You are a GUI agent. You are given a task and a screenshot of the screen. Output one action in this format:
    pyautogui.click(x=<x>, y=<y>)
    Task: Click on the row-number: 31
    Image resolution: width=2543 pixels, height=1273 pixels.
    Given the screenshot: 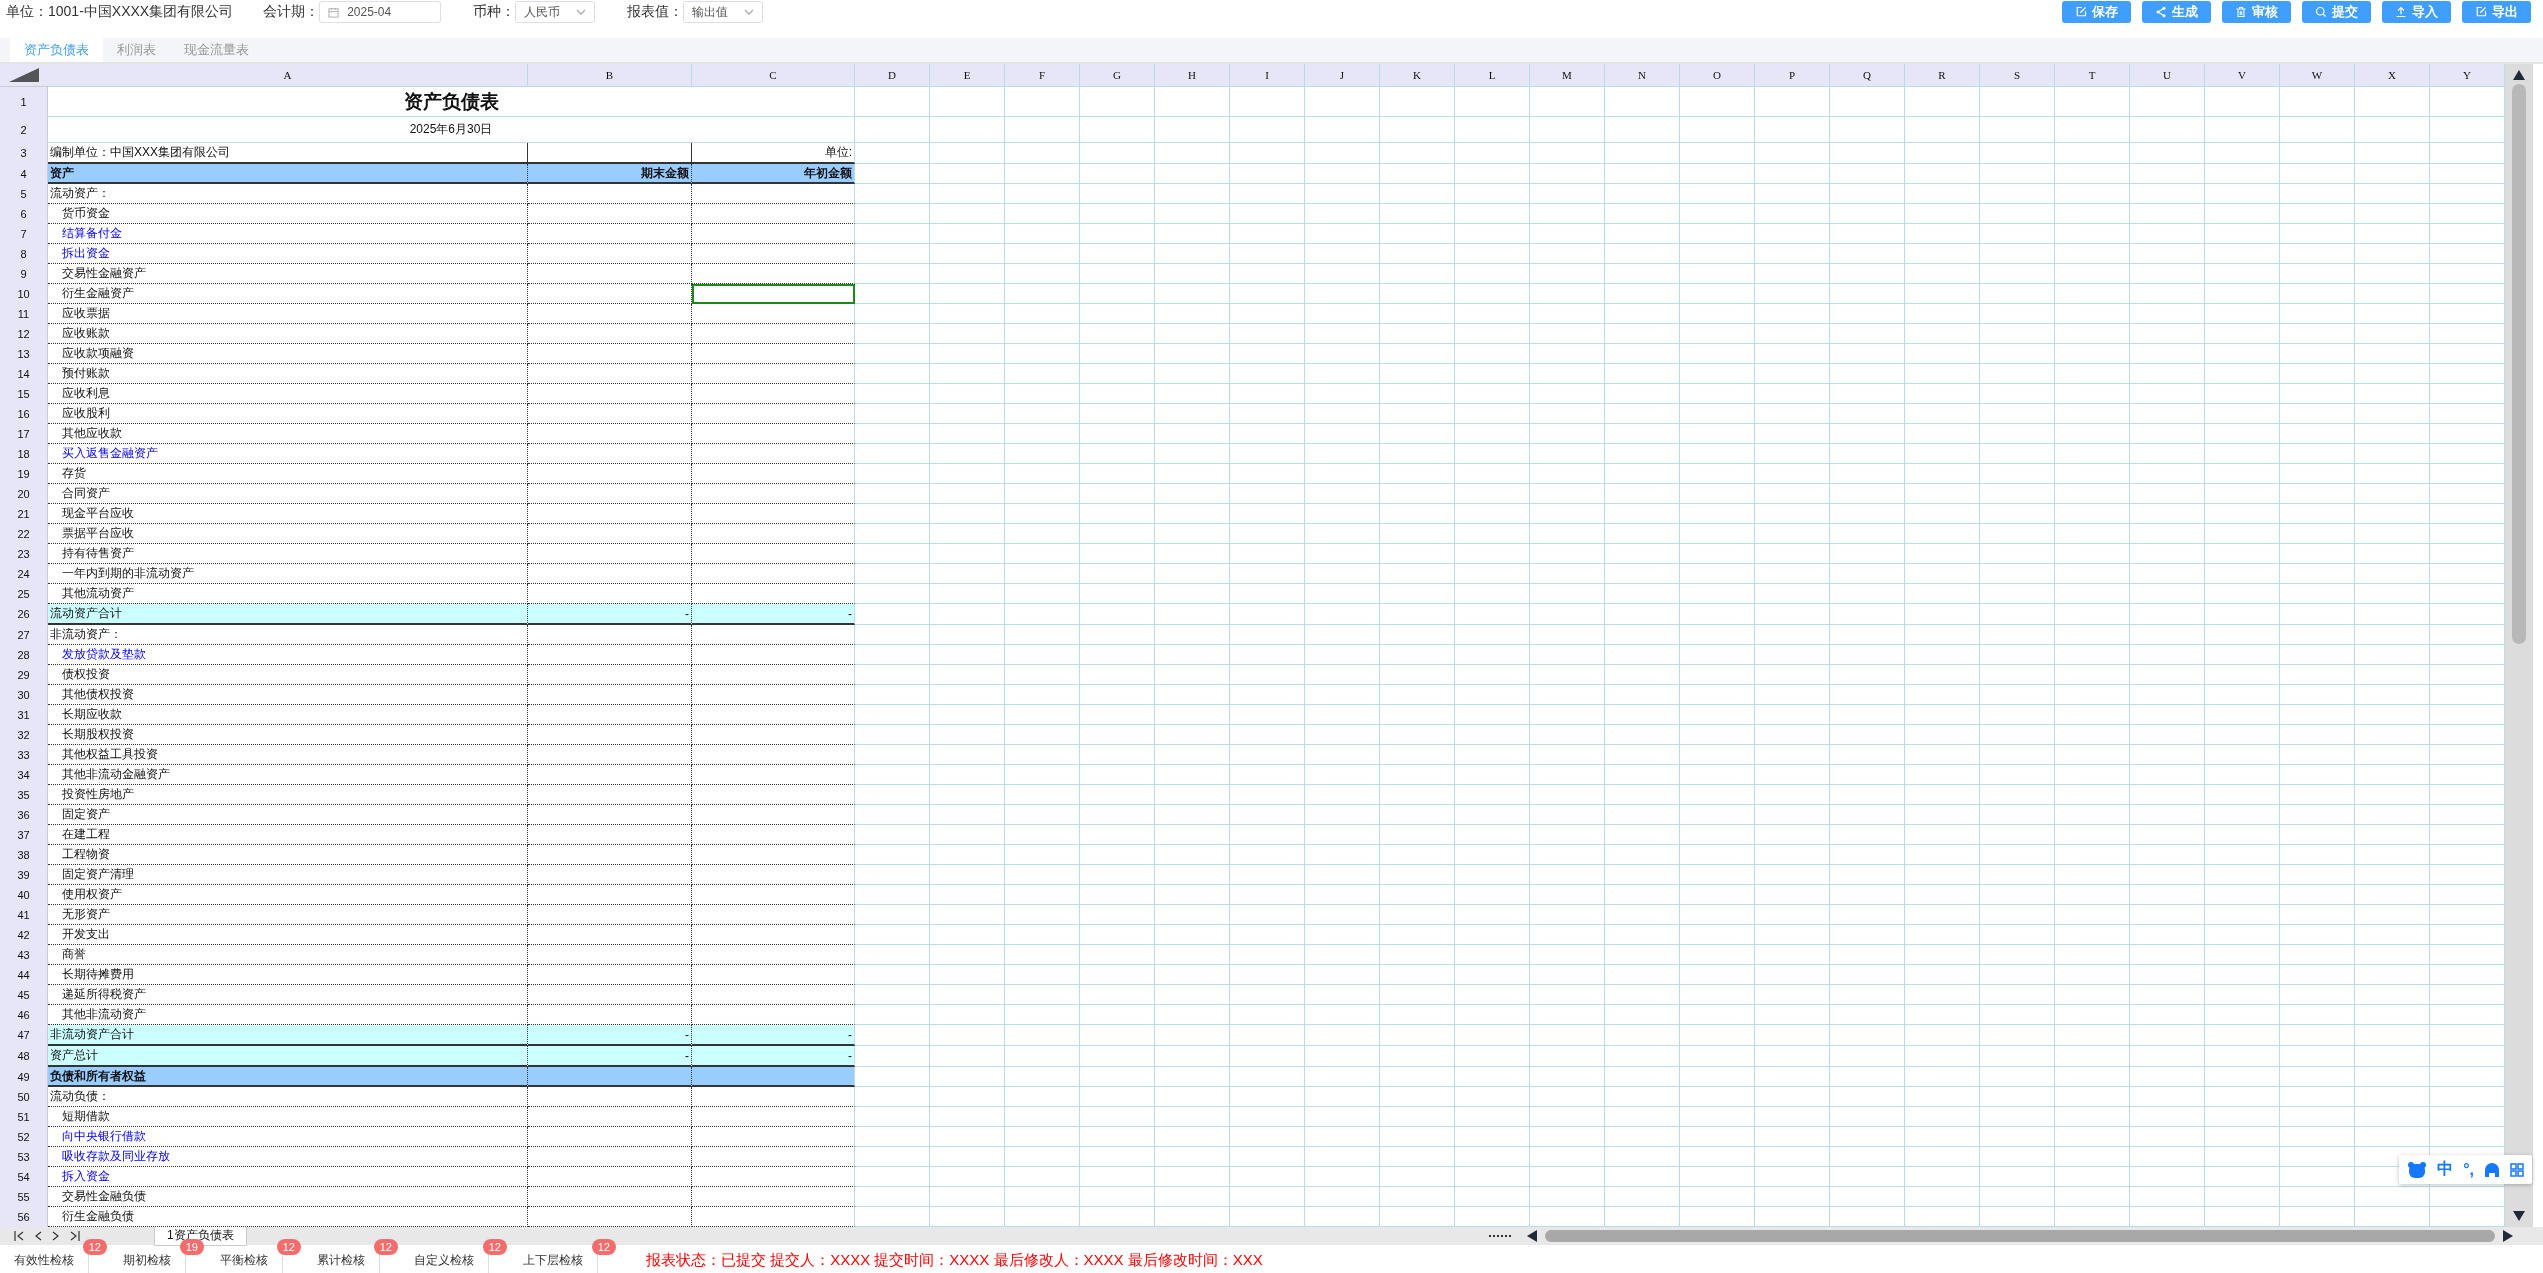 What is the action you would take?
    pyautogui.click(x=24, y=715)
    